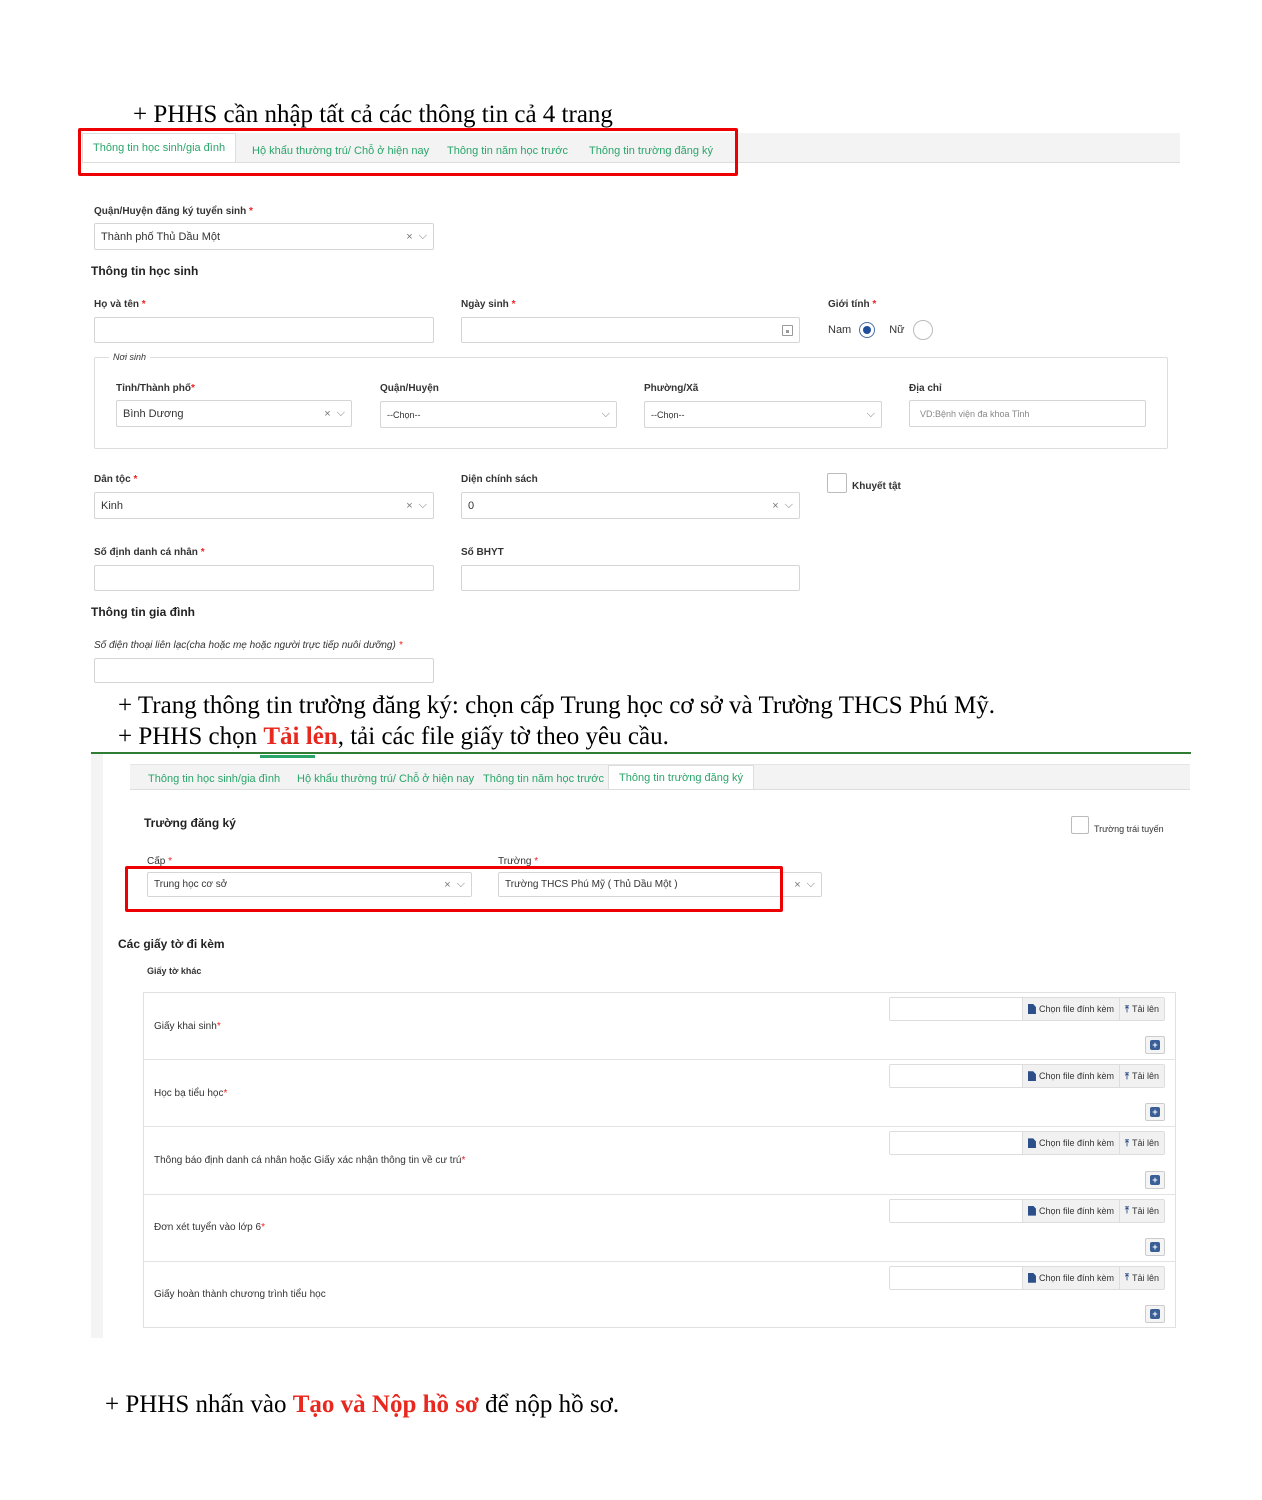 The height and width of the screenshot is (1500, 1262). Describe the element at coordinates (543, 779) in the screenshot. I see `tab-previous-year: Thông tin năm học trước` at that location.